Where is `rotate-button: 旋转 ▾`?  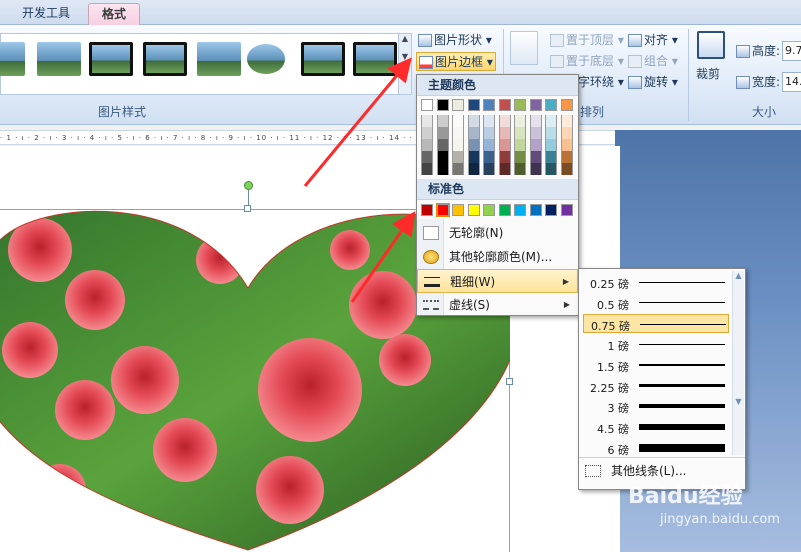 rotate-button: 旋转 ▾ is located at coordinates (652, 82).